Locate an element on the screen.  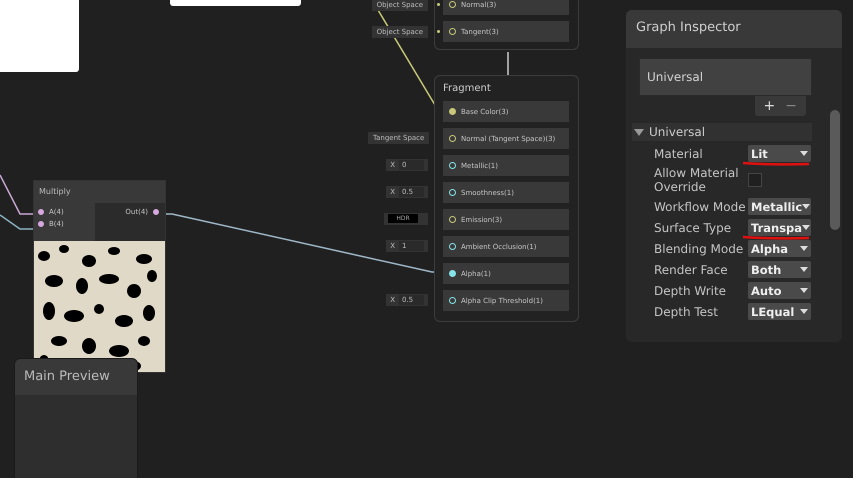
property-dropdown: Alpha is located at coordinates (779, 248).